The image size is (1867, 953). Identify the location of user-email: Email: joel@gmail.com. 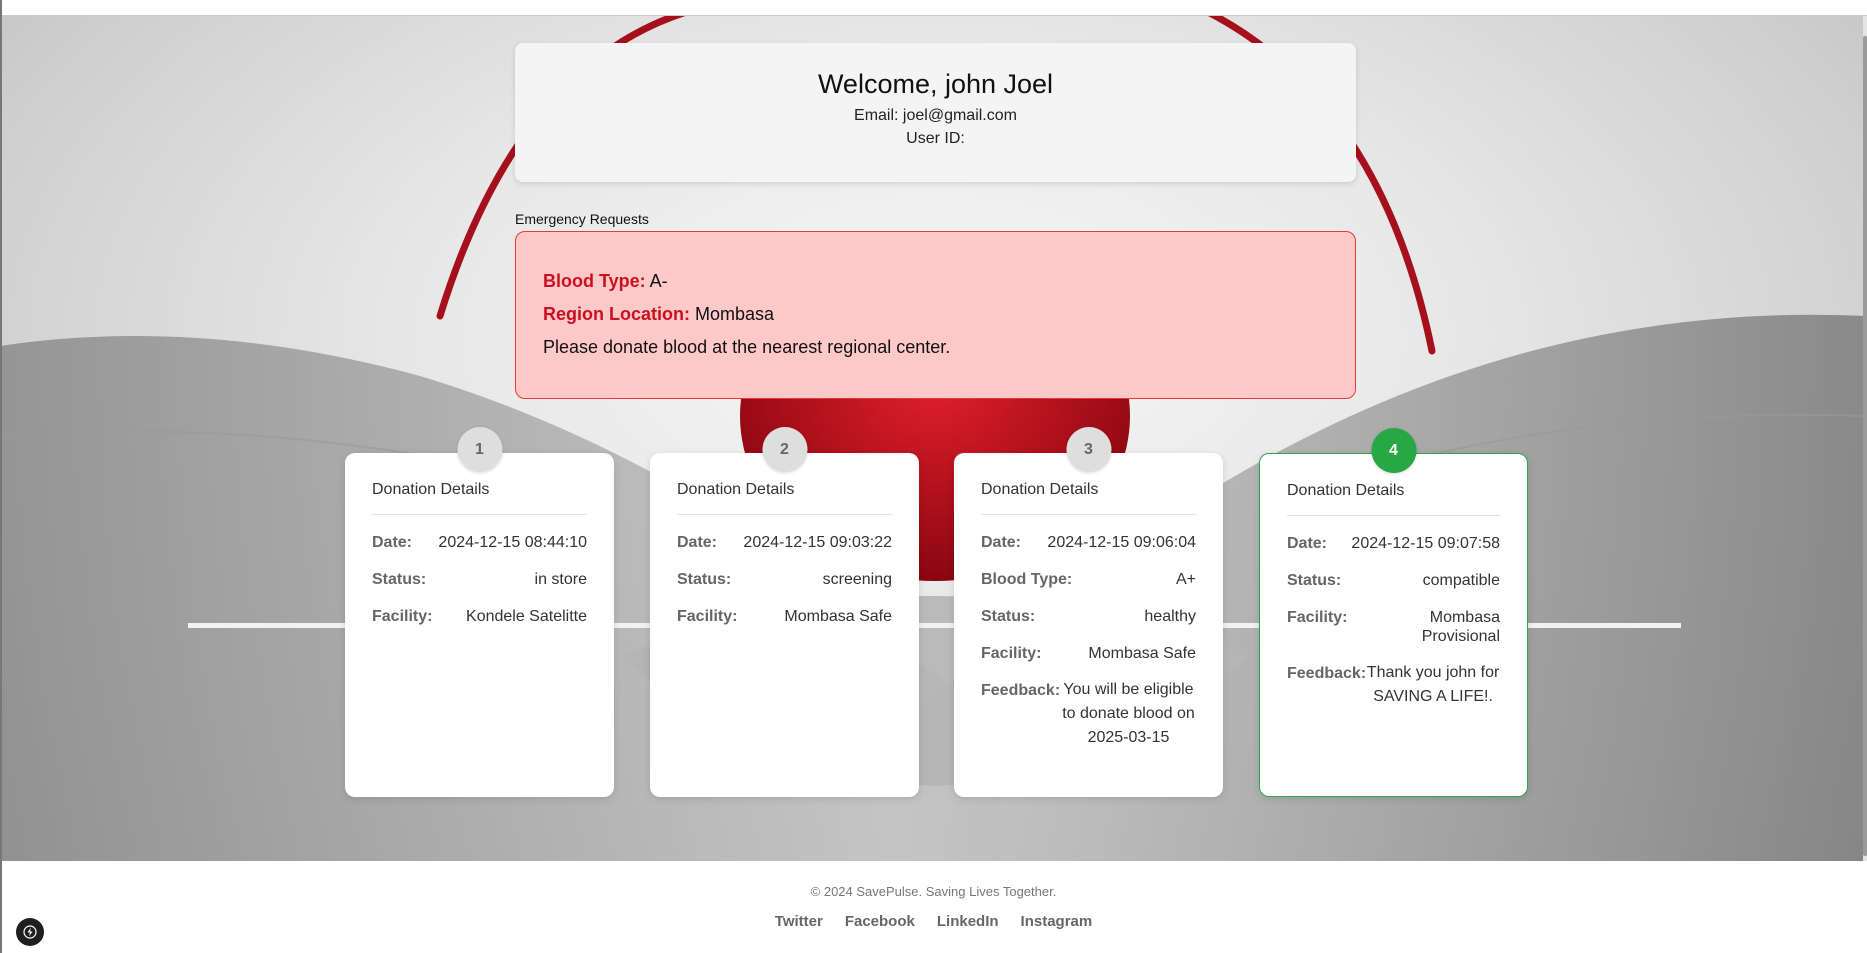
(935, 115).